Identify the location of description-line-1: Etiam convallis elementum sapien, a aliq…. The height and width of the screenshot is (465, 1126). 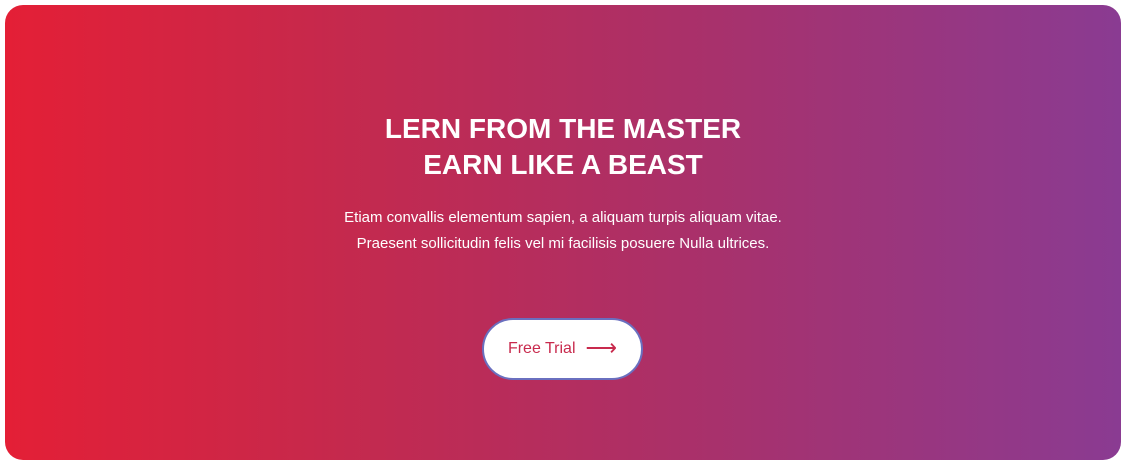
(563, 217).